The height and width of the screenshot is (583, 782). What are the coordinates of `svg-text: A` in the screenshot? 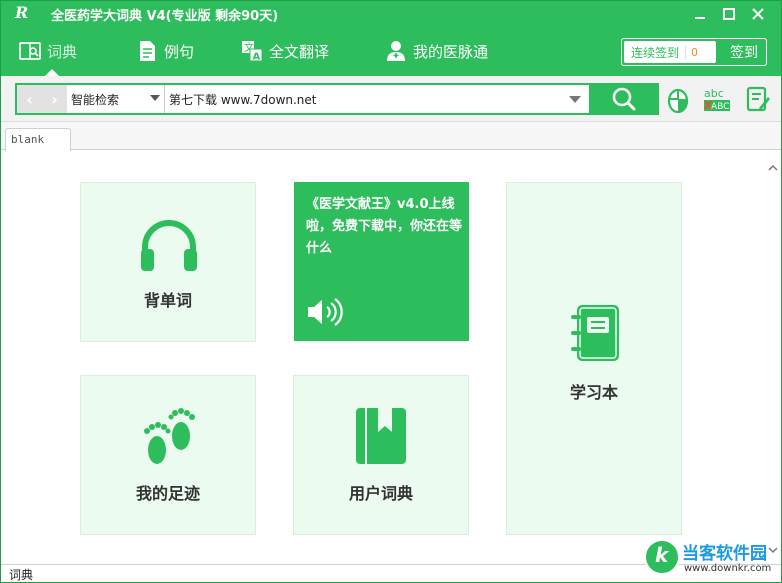 It's located at (257, 57).